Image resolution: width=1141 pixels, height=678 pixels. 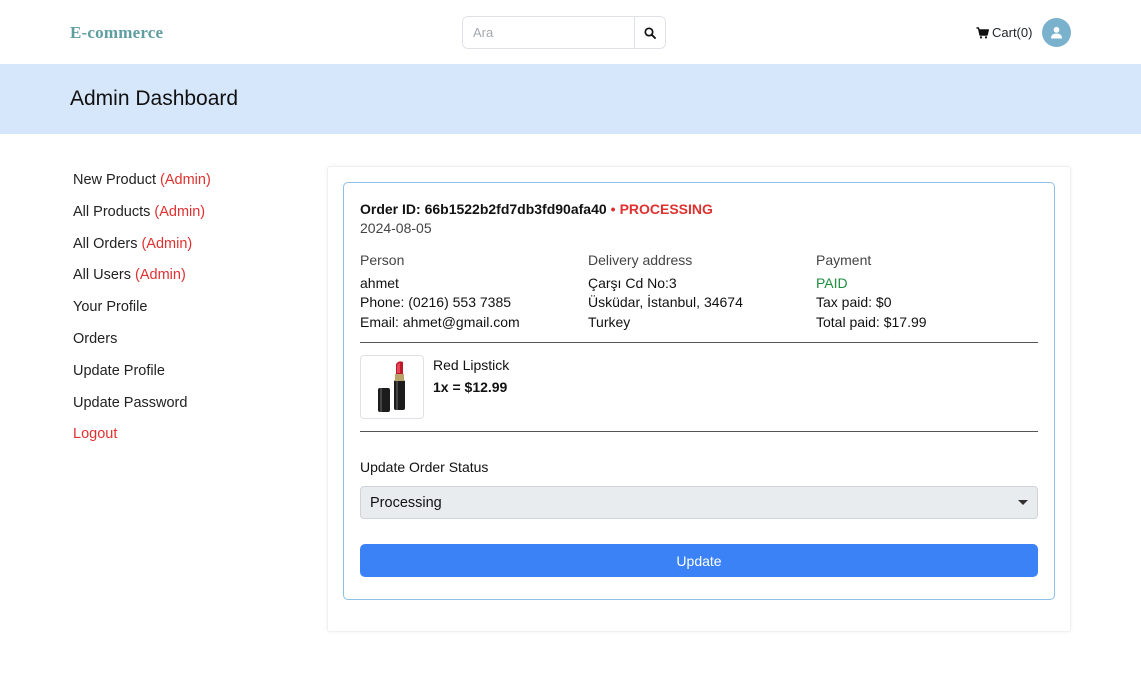 What do you see at coordinates (640, 260) in the screenshot?
I see `delivery-label: Delivery address` at bounding box center [640, 260].